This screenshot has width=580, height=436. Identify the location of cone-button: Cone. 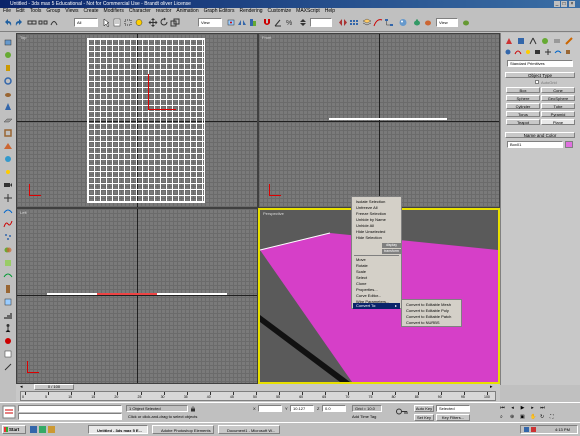
(558, 90).